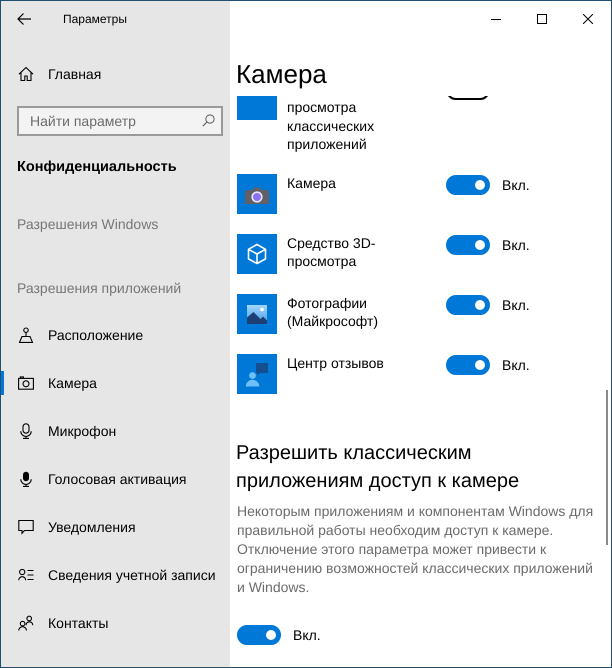 The image size is (612, 668). What do you see at coordinates (95, 19) in the screenshot?
I see `window-title: Параметры` at bounding box center [95, 19].